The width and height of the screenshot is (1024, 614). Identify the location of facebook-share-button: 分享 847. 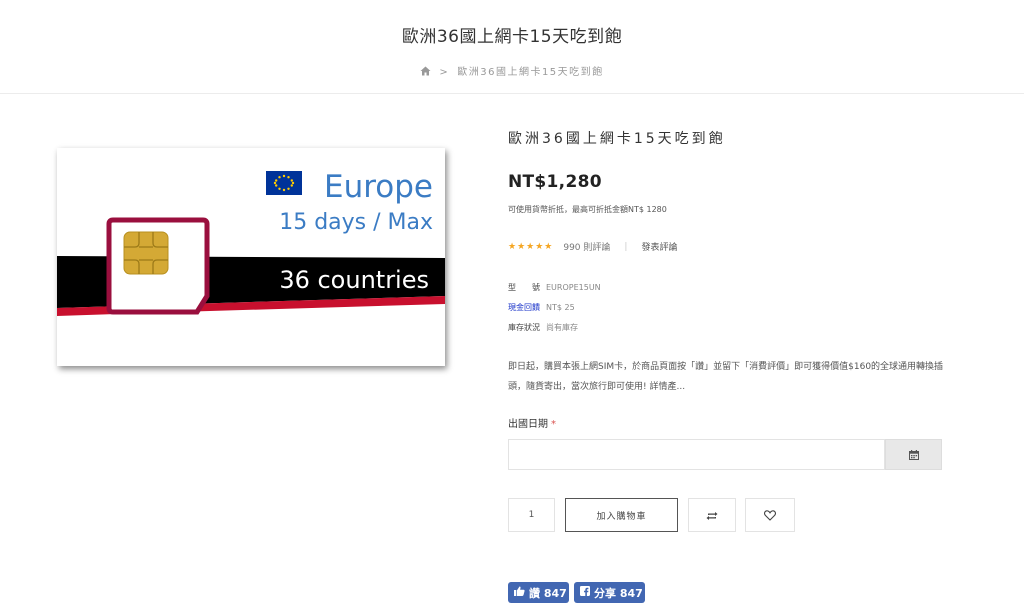
(609, 592).